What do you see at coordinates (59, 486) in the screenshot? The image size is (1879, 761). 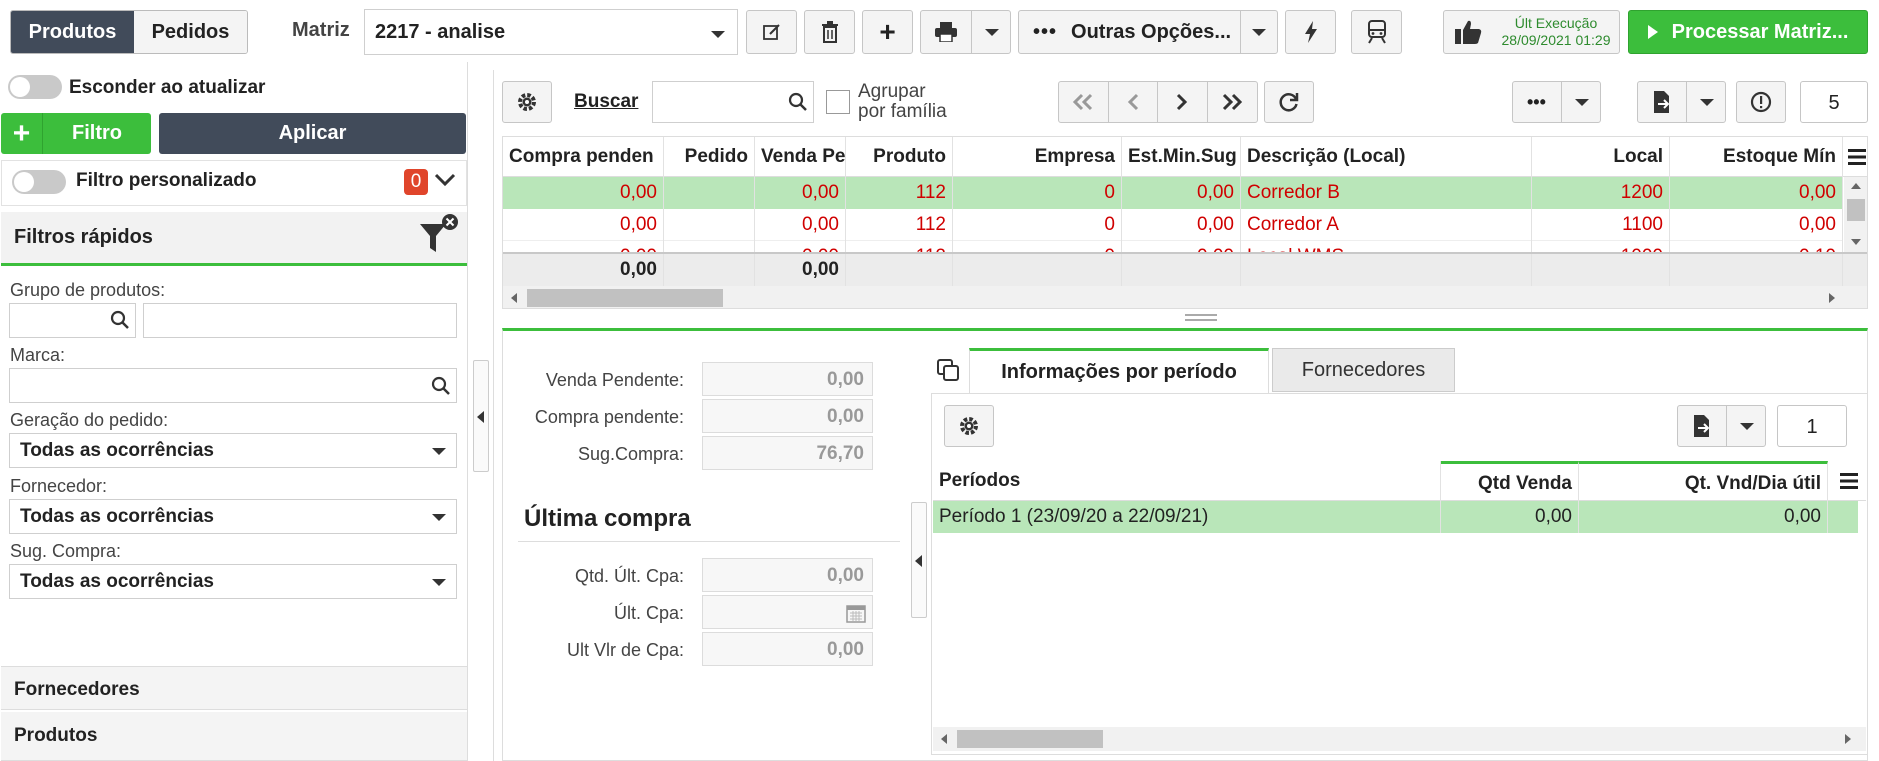 I see `fornecedor-label: Fornecedor:` at bounding box center [59, 486].